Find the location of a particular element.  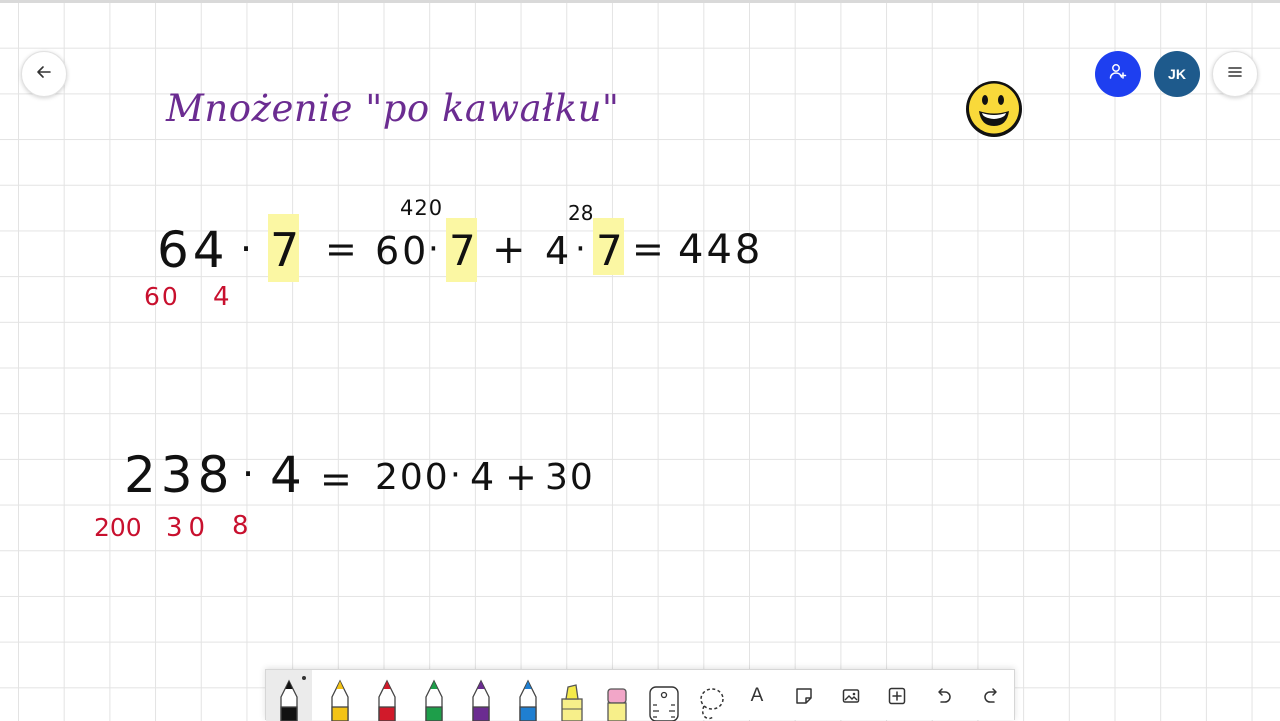

menu-button is located at coordinates (1235, 74).